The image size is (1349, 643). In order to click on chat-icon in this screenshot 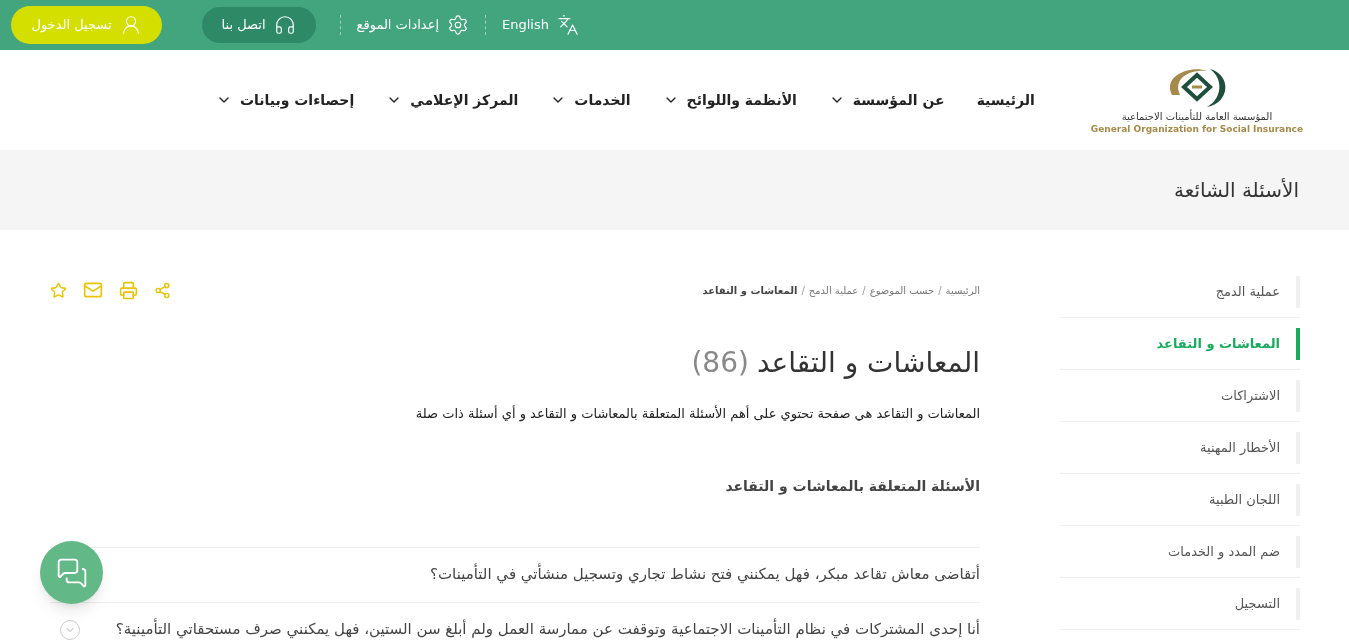, I will do `click(71, 572)`.